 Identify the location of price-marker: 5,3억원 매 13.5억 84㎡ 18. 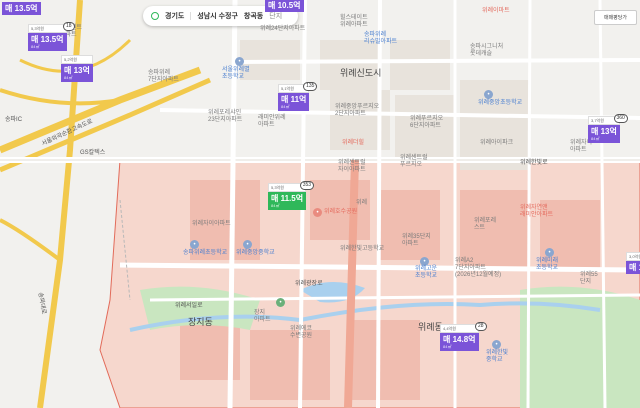
(51, 36).